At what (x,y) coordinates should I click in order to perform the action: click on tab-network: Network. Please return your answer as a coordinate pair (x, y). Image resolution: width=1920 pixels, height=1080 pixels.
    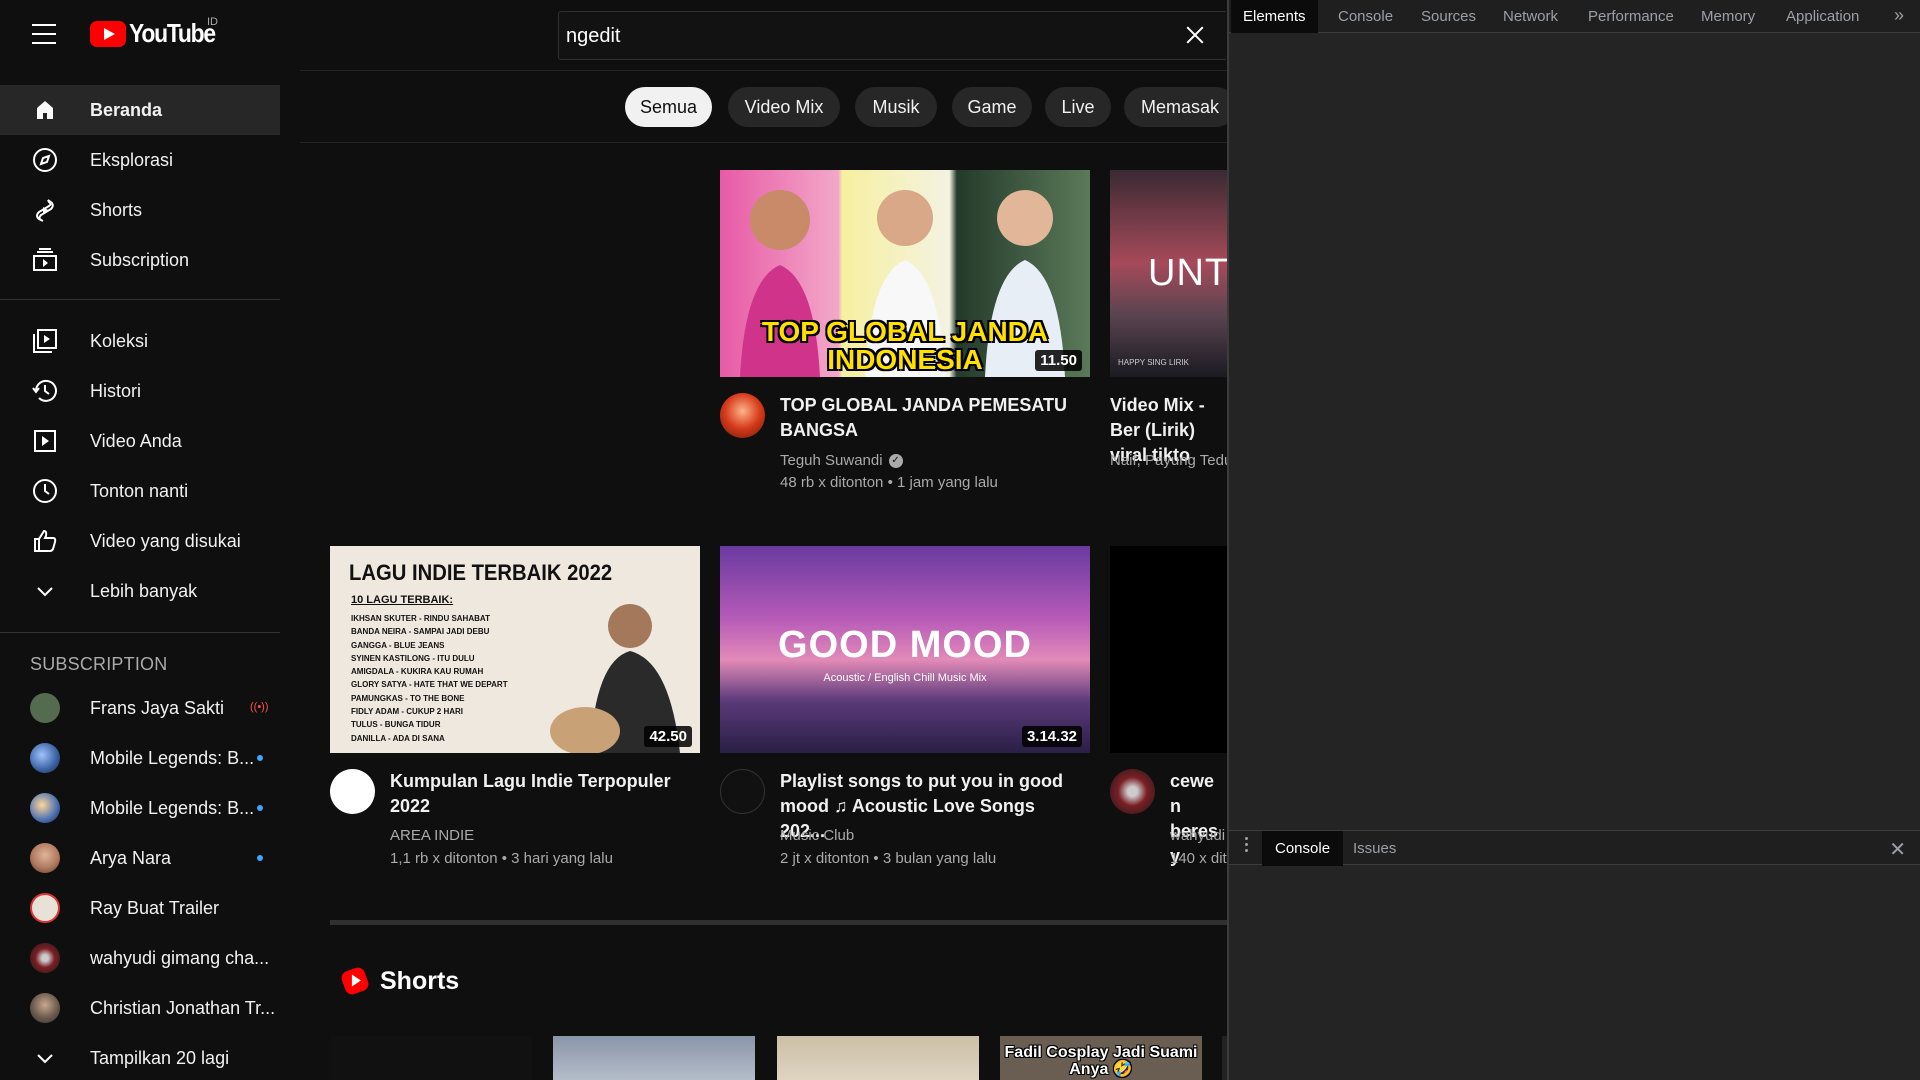
    Looking at the image, I should click on (1530, 16).